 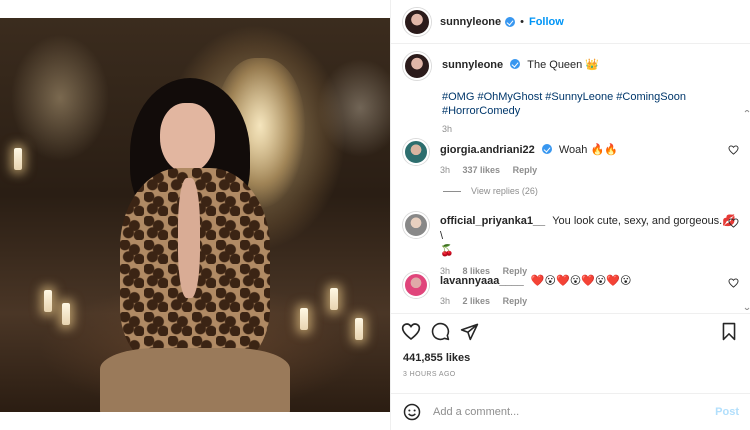 I want to click on comment-likes: 337 likes, so click(x=482, y=170).